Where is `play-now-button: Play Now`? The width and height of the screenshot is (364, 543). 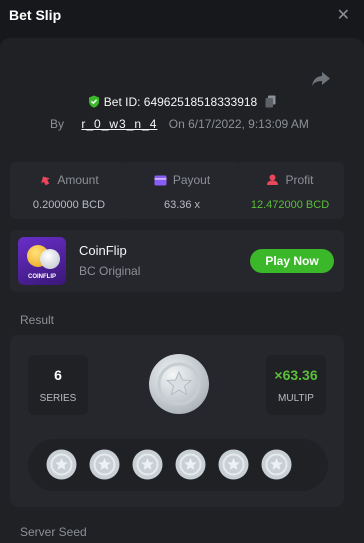
play-now-button: Play Now is located at coordinates (292, 261).